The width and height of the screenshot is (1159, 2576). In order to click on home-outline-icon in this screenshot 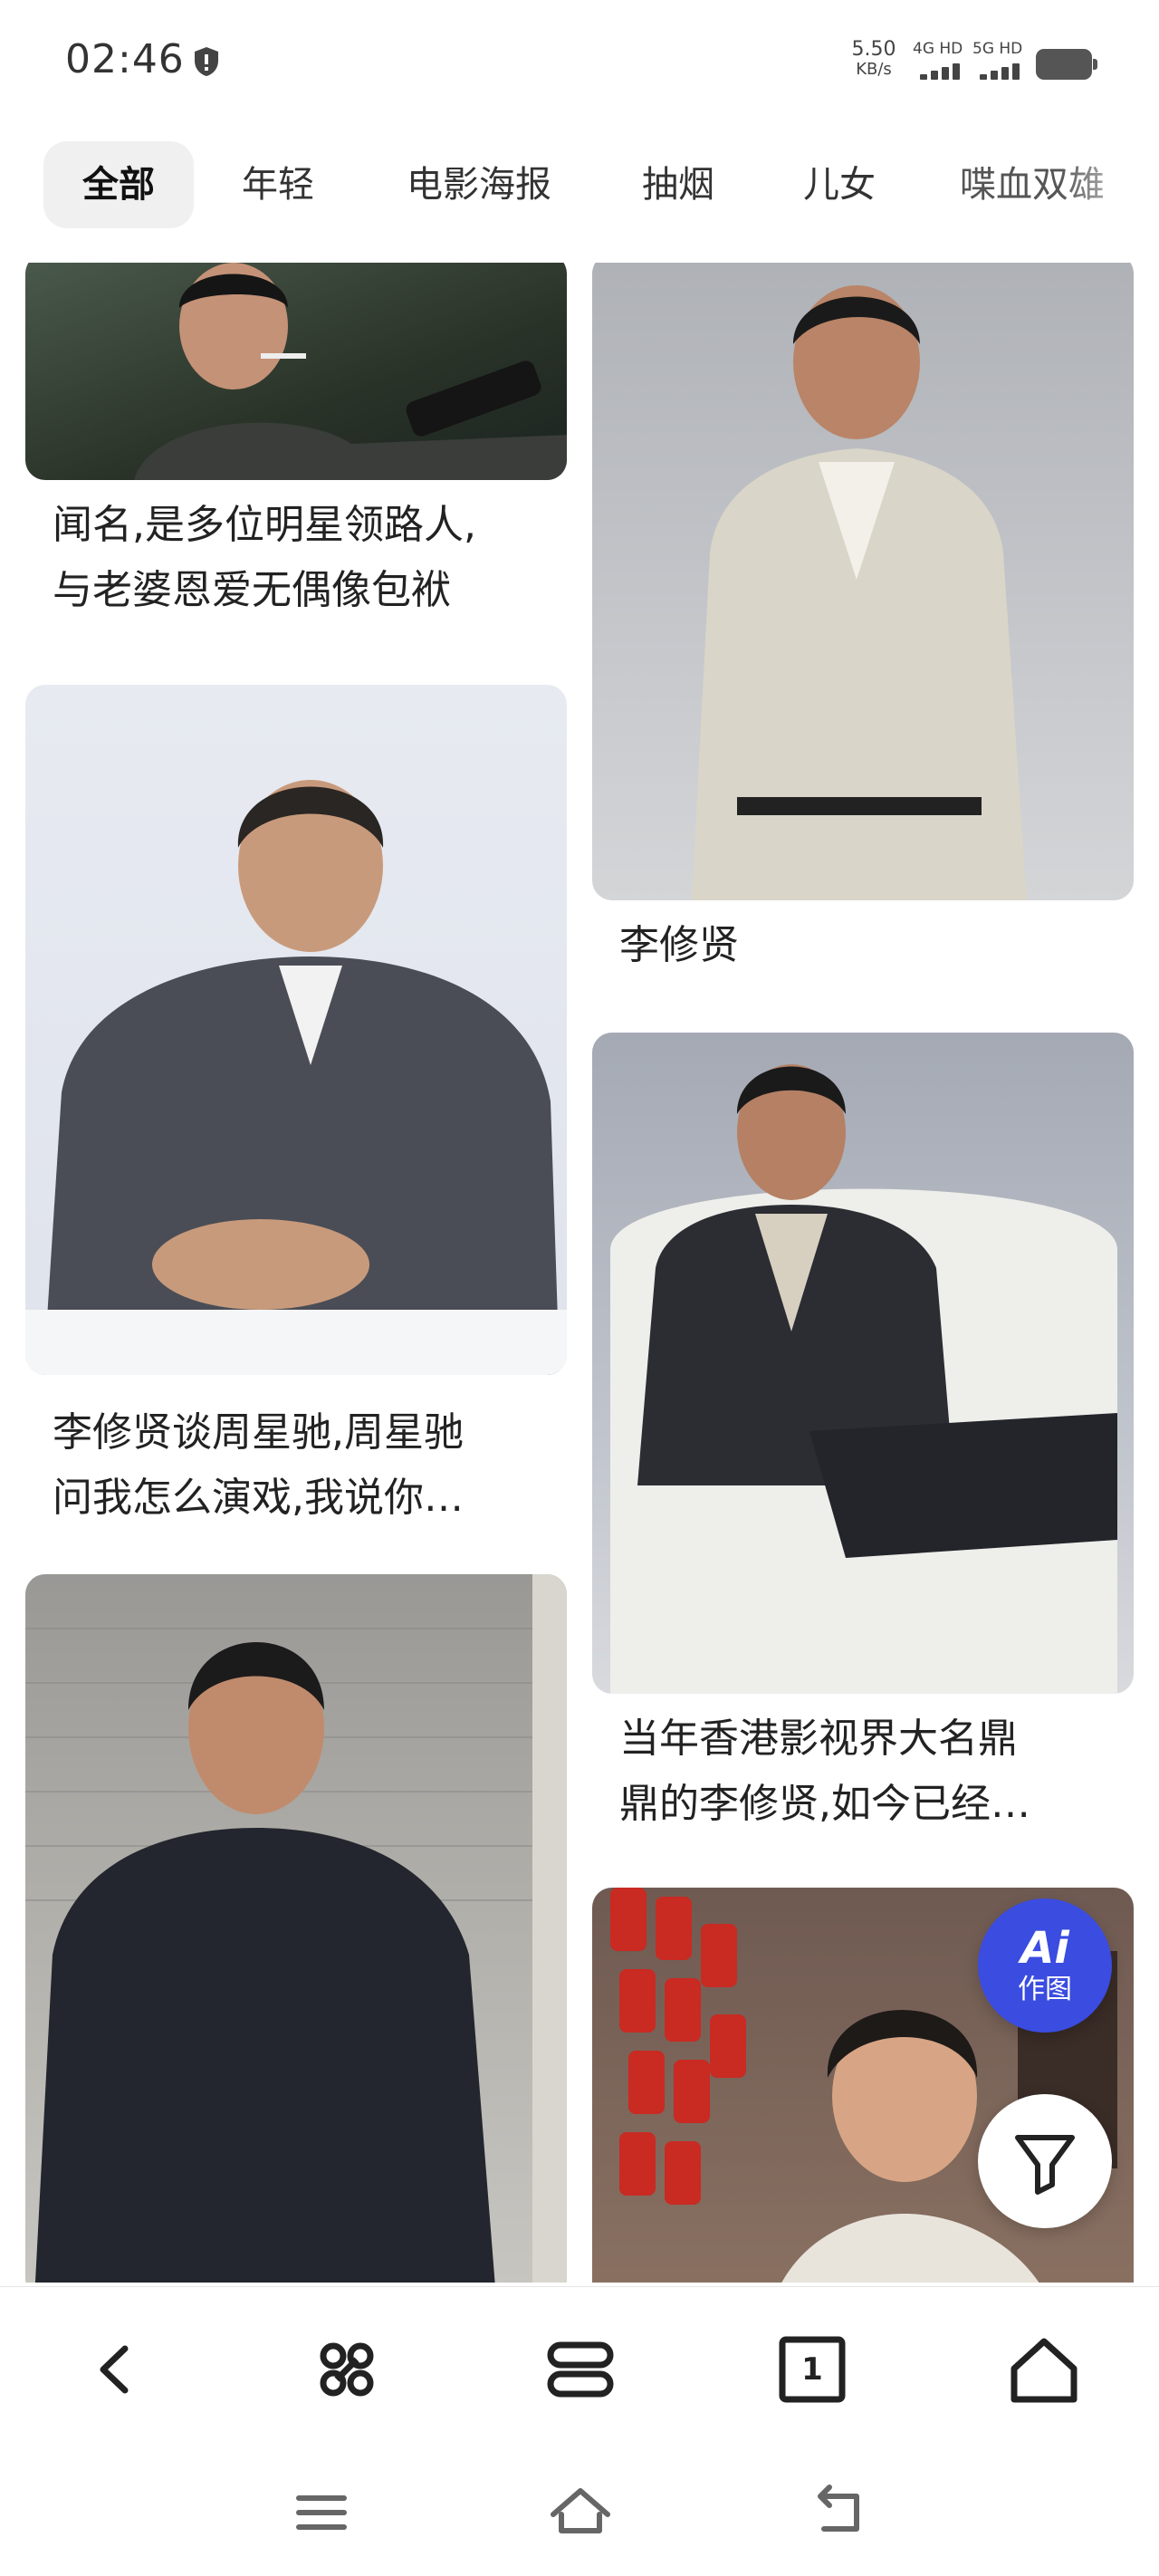, I will do `click(580, 2510)`.